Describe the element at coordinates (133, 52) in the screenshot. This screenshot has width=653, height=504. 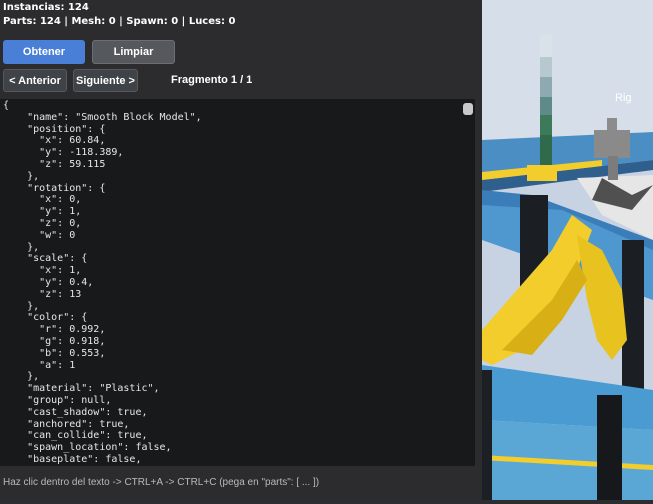
I see `clear-button: Limpiar` at that location.